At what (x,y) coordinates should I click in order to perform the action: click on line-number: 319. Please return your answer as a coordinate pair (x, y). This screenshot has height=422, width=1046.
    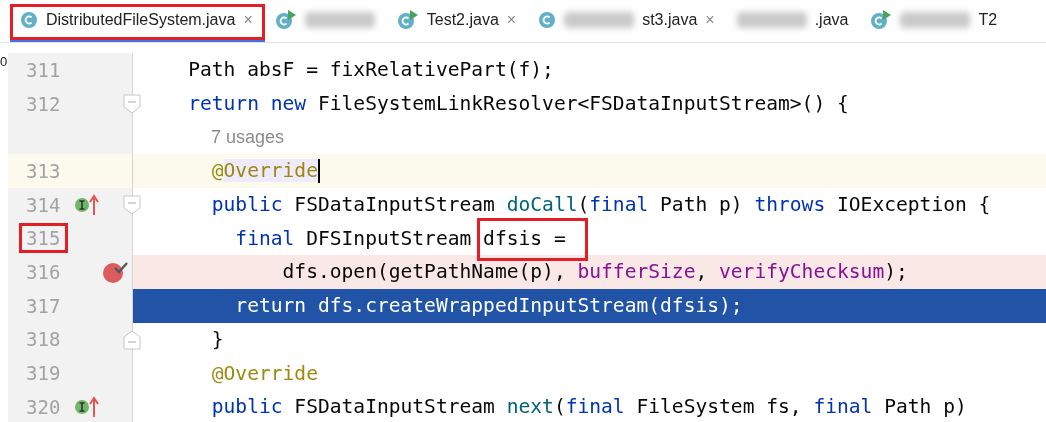
    Looking at the image, I should click on (44, 373).